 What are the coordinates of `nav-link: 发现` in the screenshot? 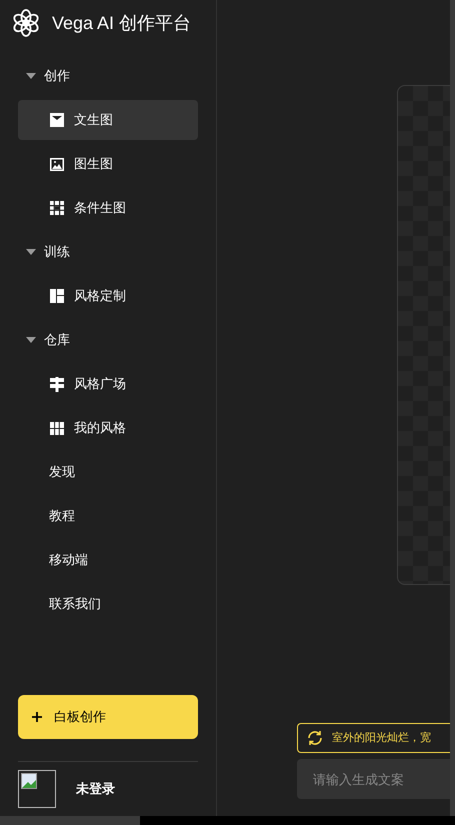 It's located at (108, 472).